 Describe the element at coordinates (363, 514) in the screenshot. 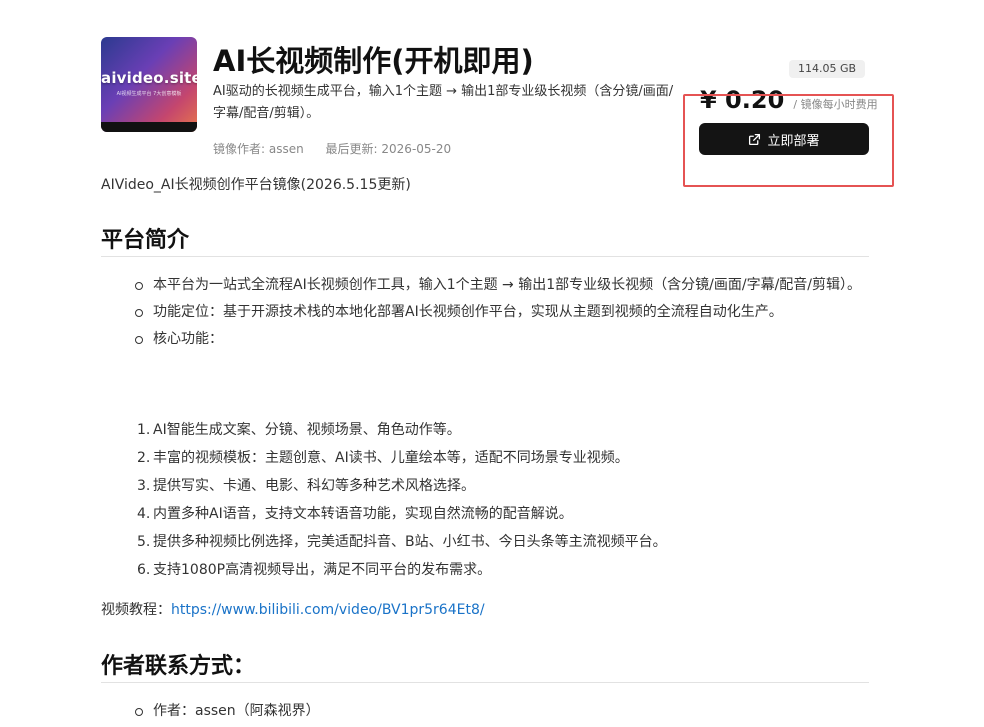

I see `feature-text: 内置多种AI语音，支持文本转语音功能，实现自然流畅的配音解说。` at that location.